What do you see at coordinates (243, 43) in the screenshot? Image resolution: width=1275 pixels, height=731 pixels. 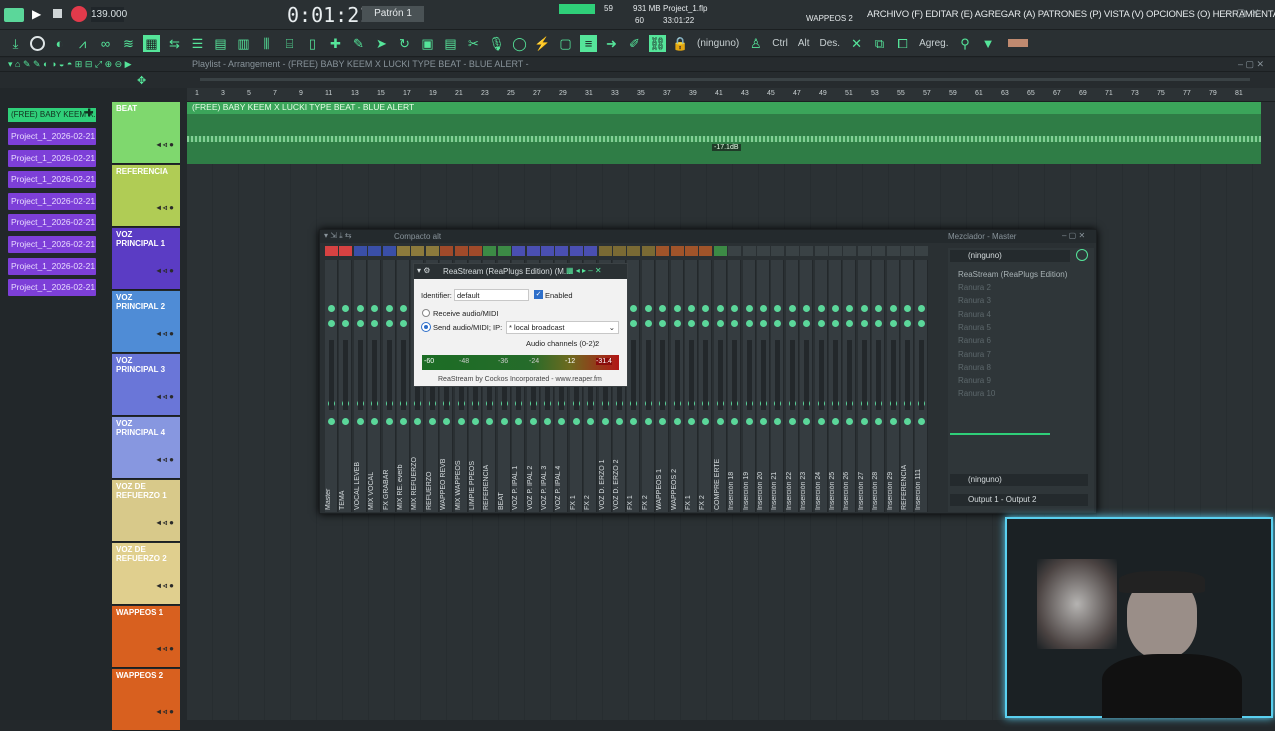 I see `channel-rack-icon: ▥` at bounding box center [243, 43].